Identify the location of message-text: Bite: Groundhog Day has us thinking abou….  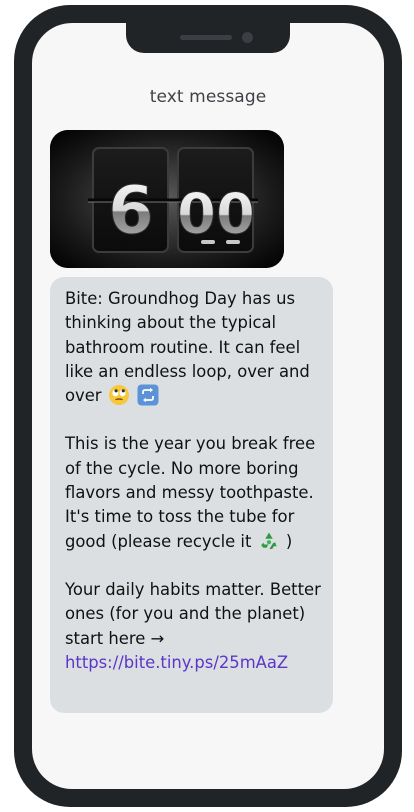
(187, 347).